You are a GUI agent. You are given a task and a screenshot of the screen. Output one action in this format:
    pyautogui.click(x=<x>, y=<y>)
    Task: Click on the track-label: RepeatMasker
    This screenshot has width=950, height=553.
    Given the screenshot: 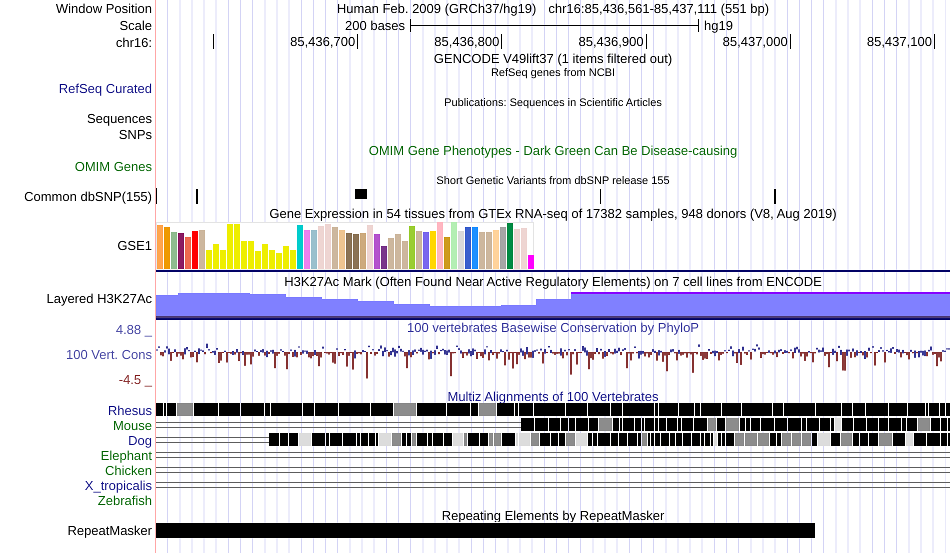 What is the action you would take?
    pyautogui.click(x=109, y=530)
    